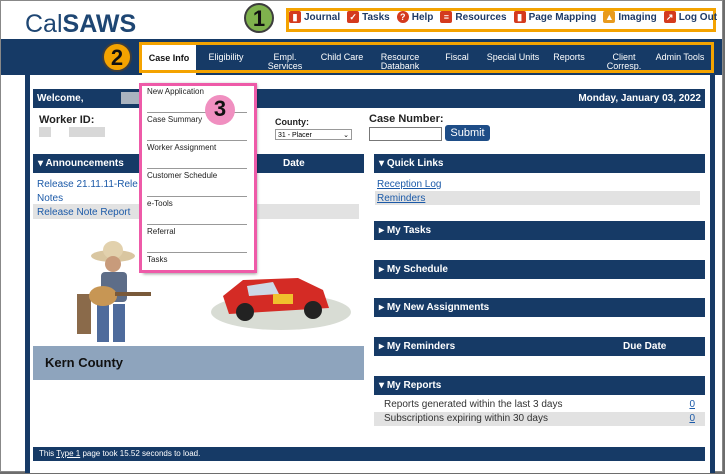 Image resolution: width=725 pixels, height=474 pixels. I want to click on my-schedule-title-wrap: ▸ My Schedule, so click(413, 269).